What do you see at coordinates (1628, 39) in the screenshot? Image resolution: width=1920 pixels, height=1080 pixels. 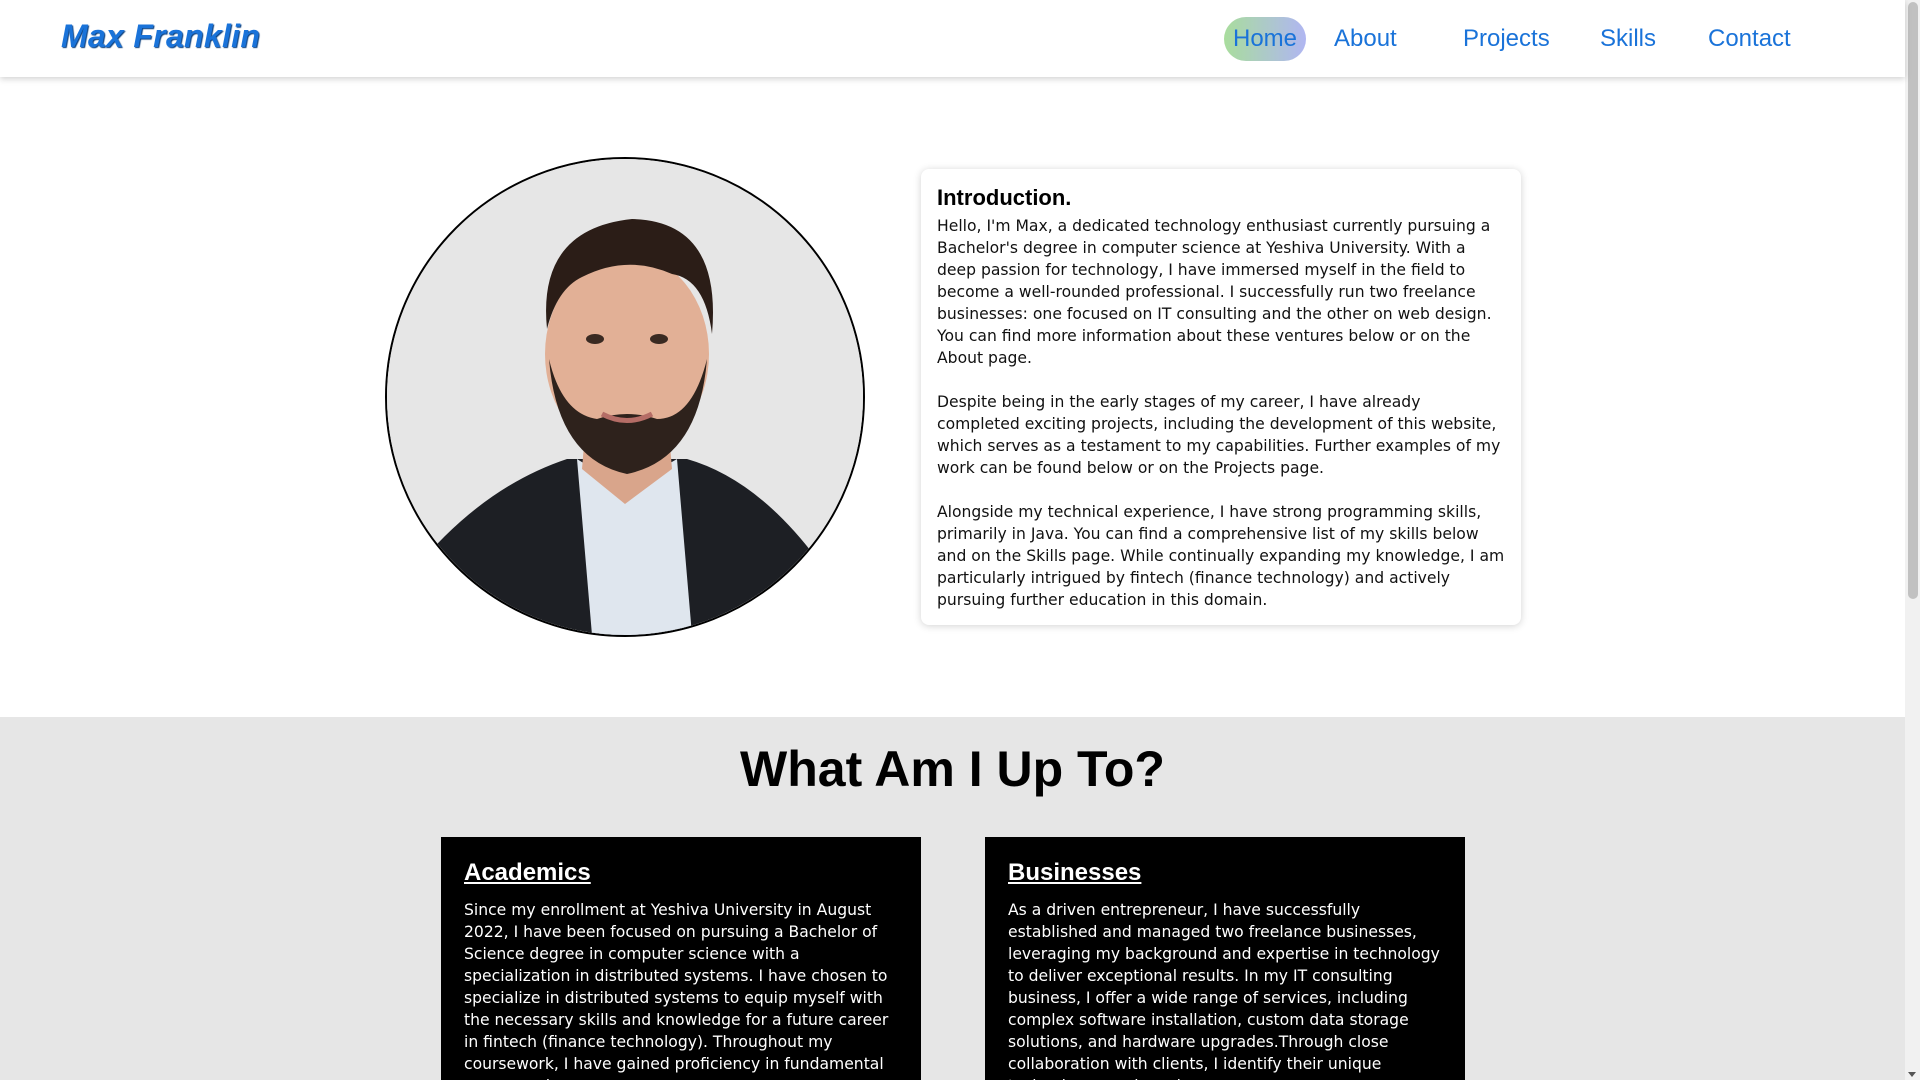 I see `nav-skills: Skills` at bounding box center [1628, 39].